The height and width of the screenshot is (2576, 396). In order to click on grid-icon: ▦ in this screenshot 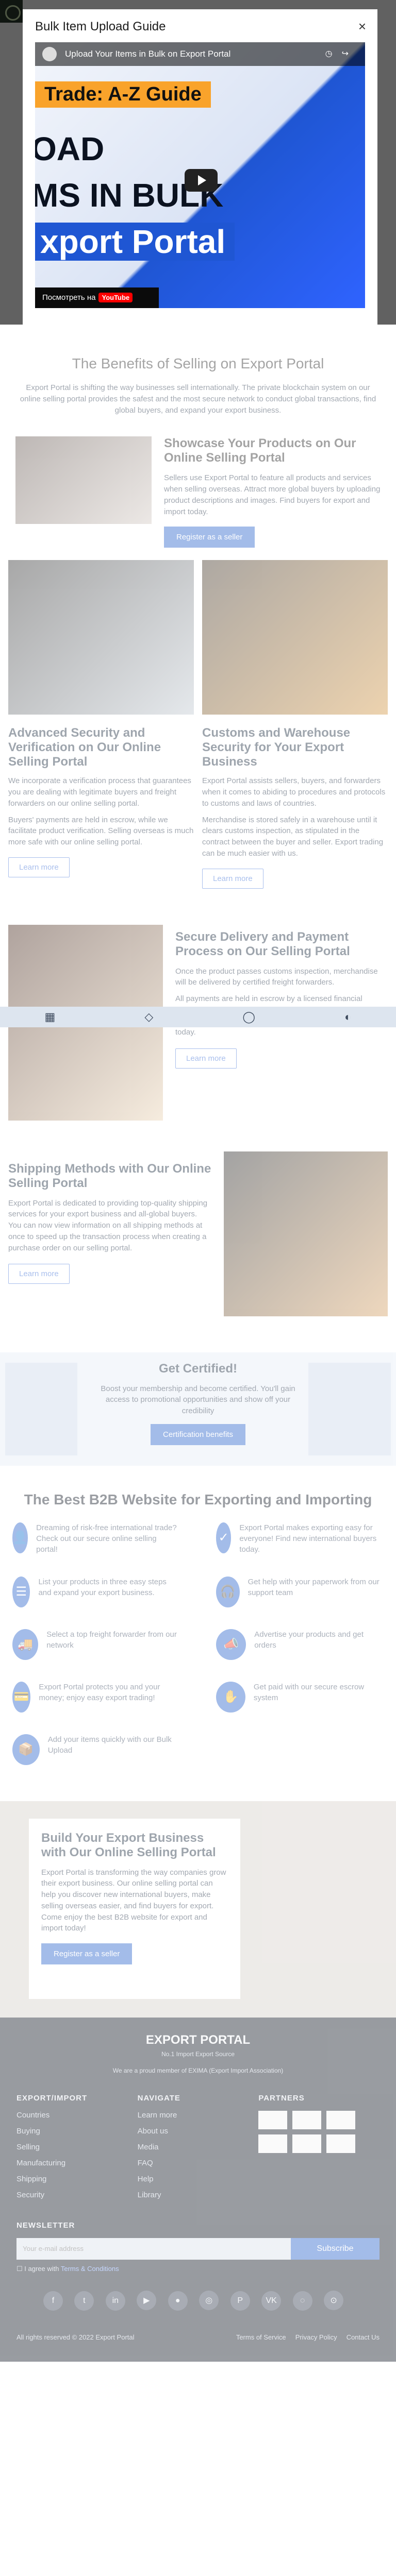, I will do `click(50, 1017)`.